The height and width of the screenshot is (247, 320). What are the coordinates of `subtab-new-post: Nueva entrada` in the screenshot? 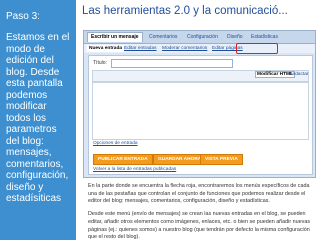 It's located at (106, 48).